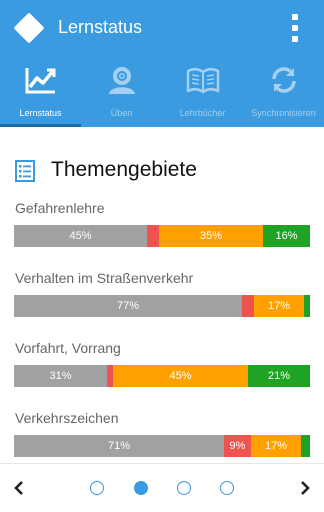 The width and height of the screenshot is (324, 512). I want to click on bottom-pager, so click(162, 487).